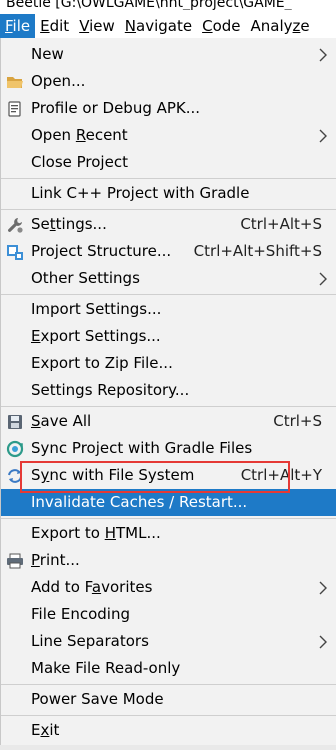 The height and width of the screenshot is (750, 336). Describe the element at coordinates (257, 251) in the screenshot. I see `shortcut-label: Ctrl+Alt+Shift+S` at that location.